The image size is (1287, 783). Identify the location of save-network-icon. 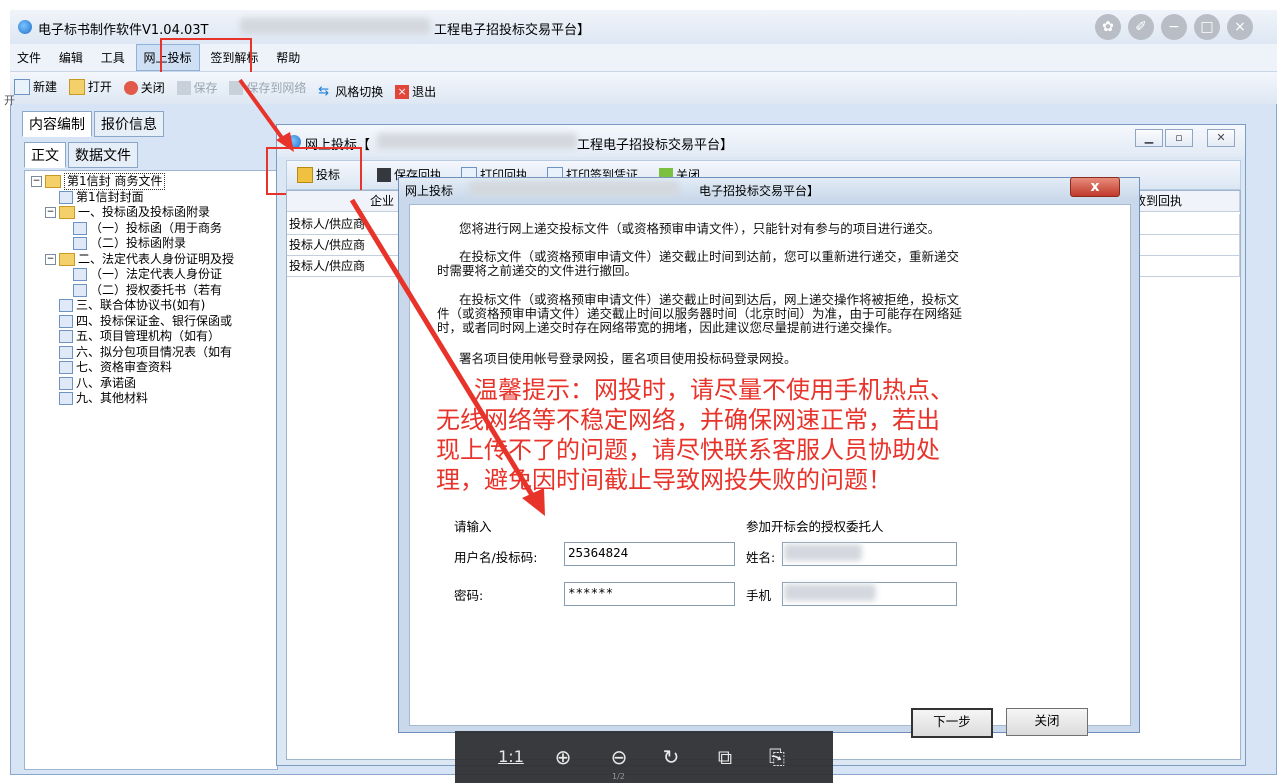
(236, 87).